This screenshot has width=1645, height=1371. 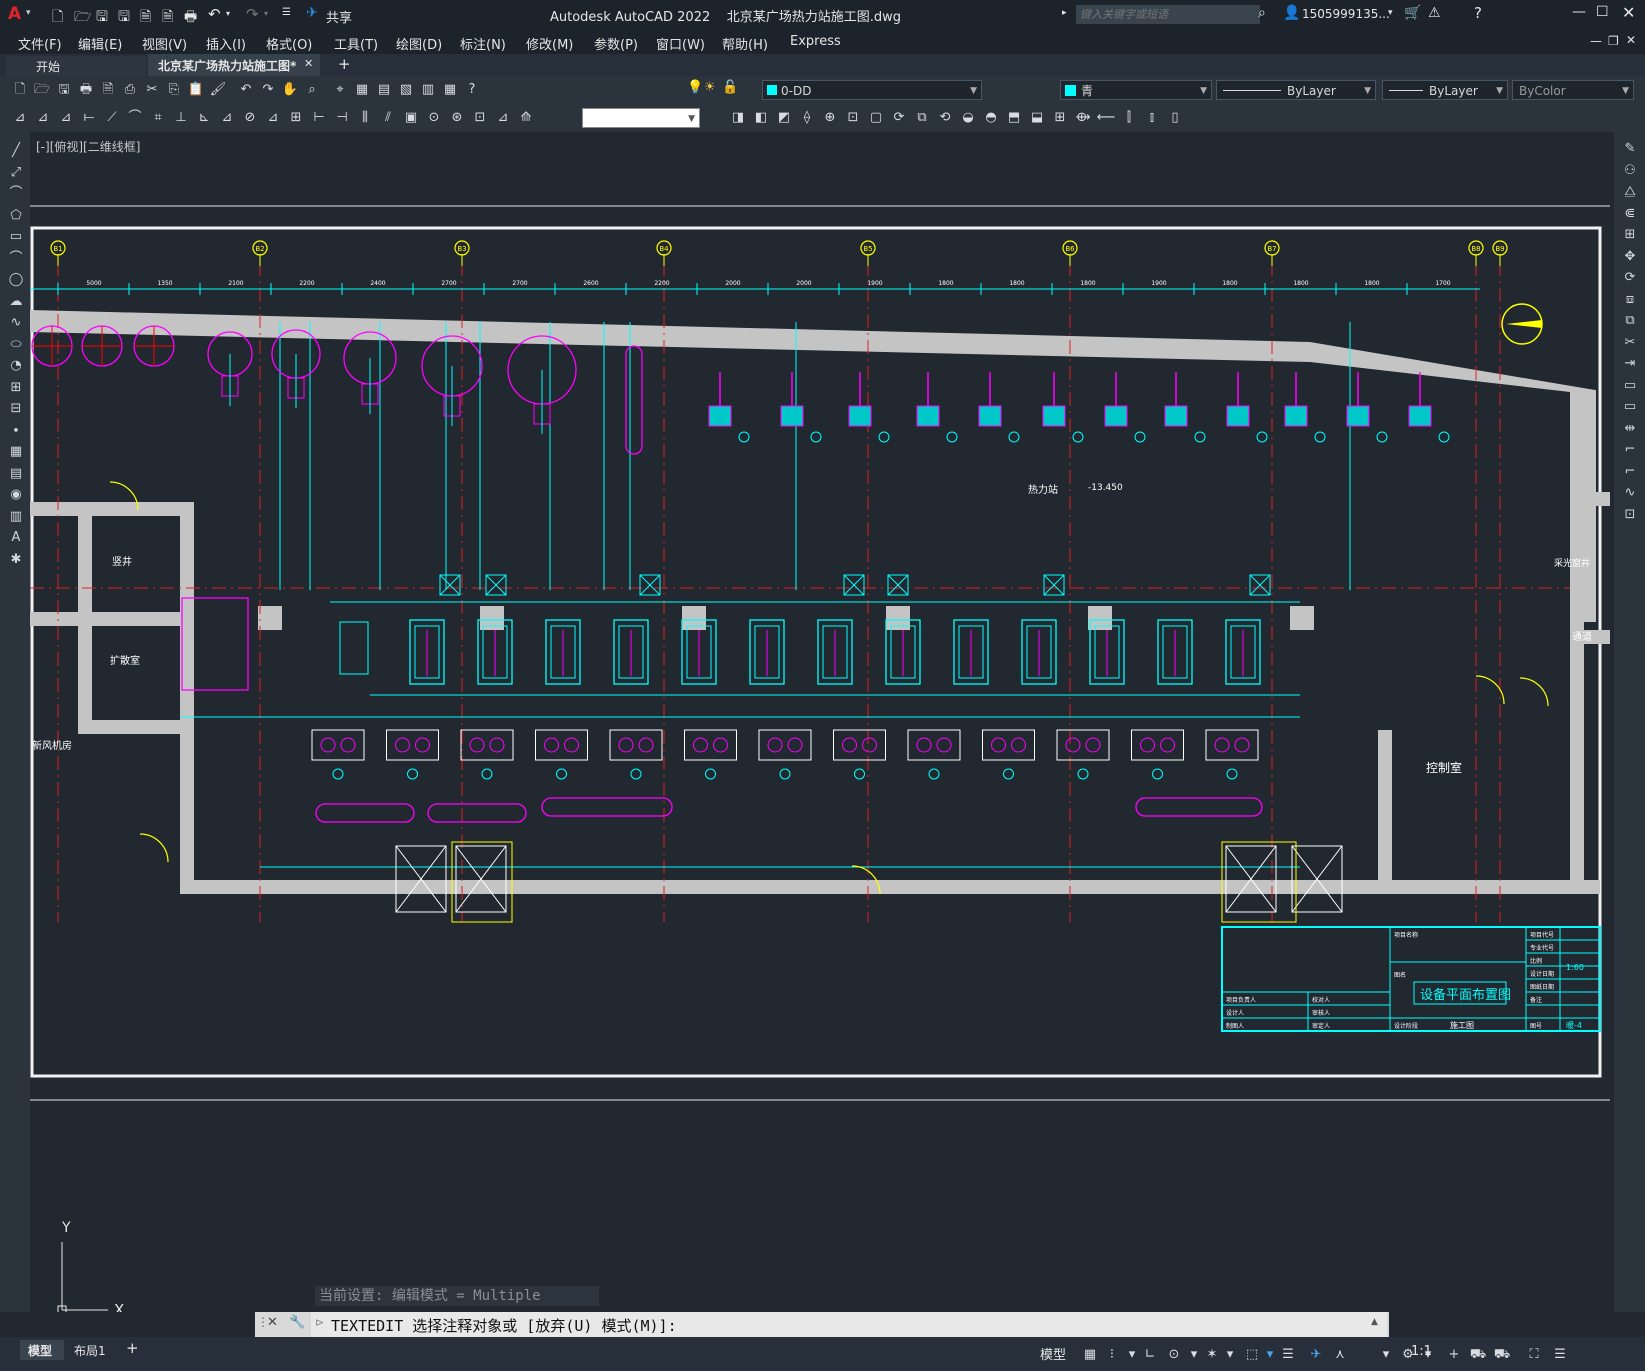 What do you see at coordinates (503, 118) in the screenshot?
I see `dim-tool-21-icon: ⊿` at bounding box center [503, 118].